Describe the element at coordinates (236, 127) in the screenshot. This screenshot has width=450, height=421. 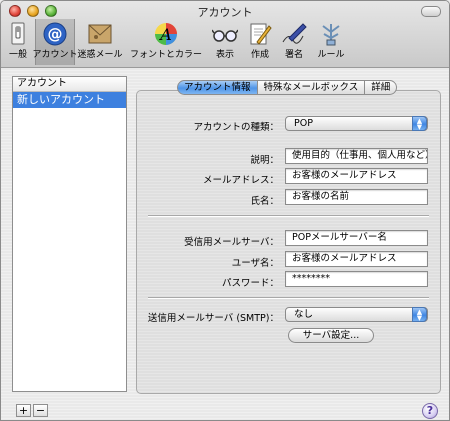
I see `account-type-label: アカウントの種類：` at that location.